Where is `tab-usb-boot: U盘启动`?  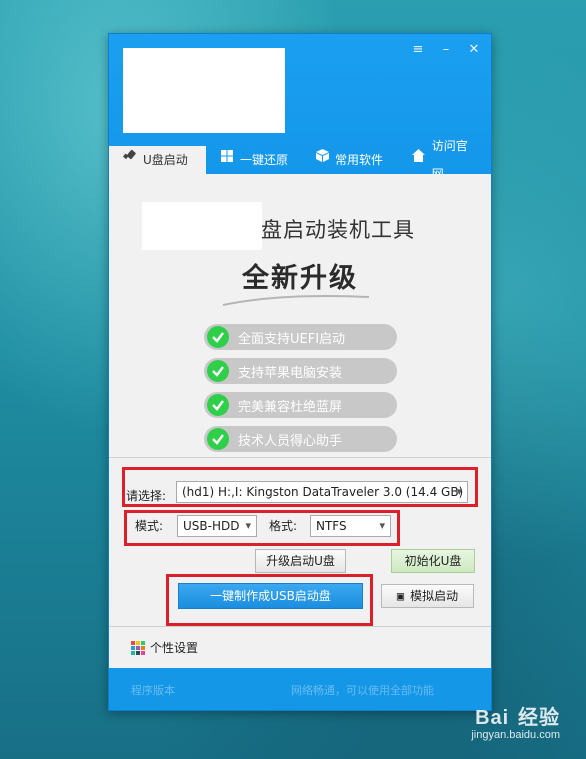
tab-usb-boot: U盘启动 is located at coordinates (157, 160).